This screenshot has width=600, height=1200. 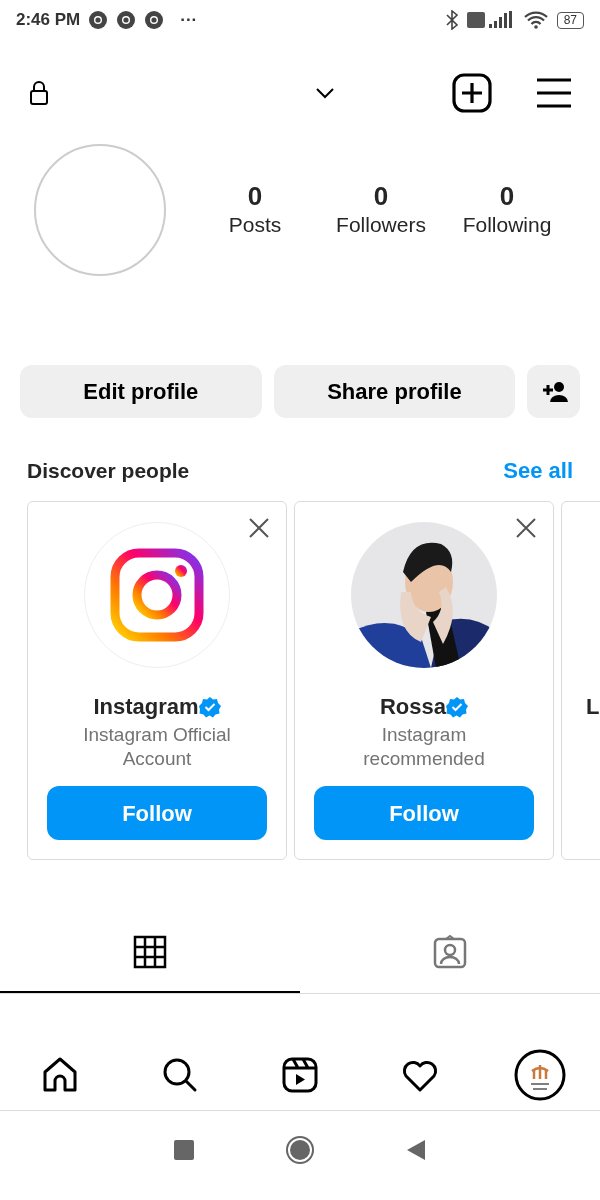 I want to click on tagged-icon, so click(x=450, y=952).